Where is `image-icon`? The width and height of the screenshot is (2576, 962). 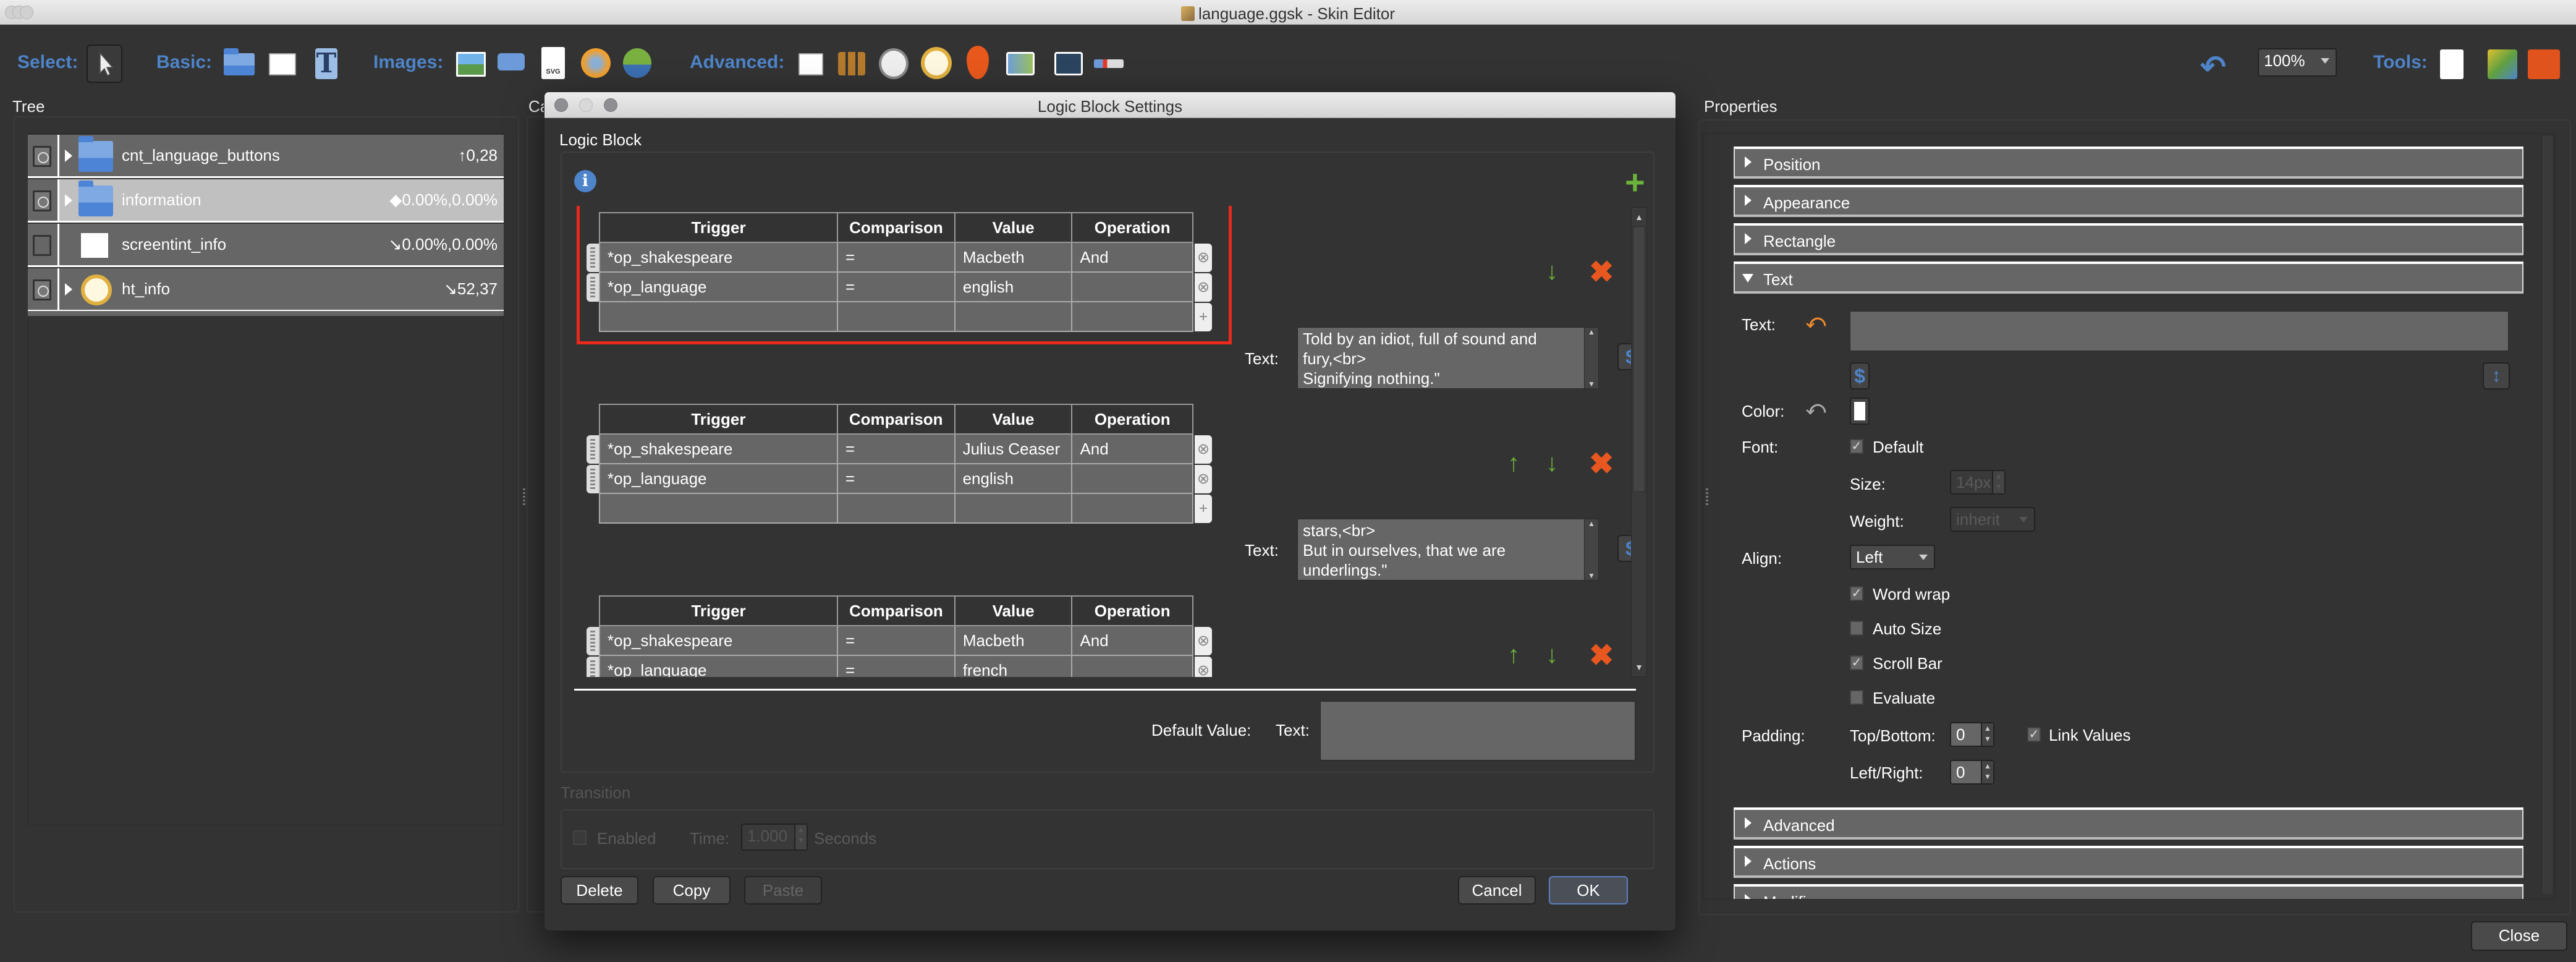
image-icon is located at coordinates (471, 64).